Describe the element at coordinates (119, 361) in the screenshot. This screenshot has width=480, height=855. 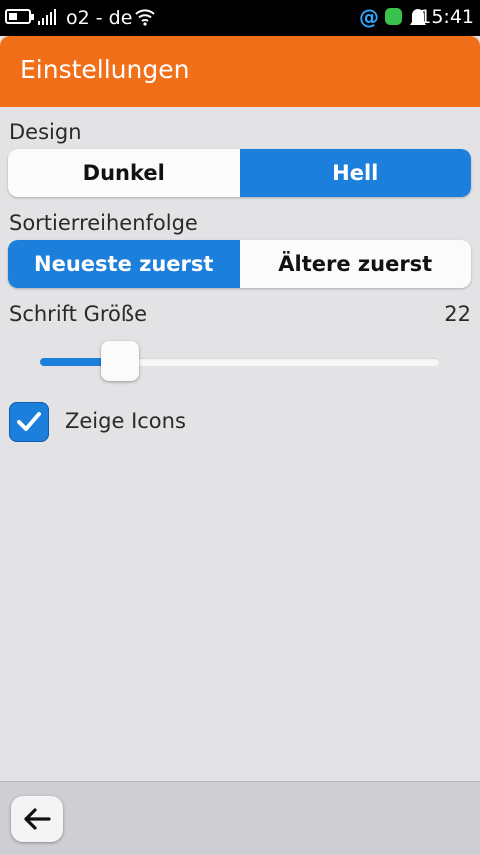
I see `font-size-slider-handle` at that location.